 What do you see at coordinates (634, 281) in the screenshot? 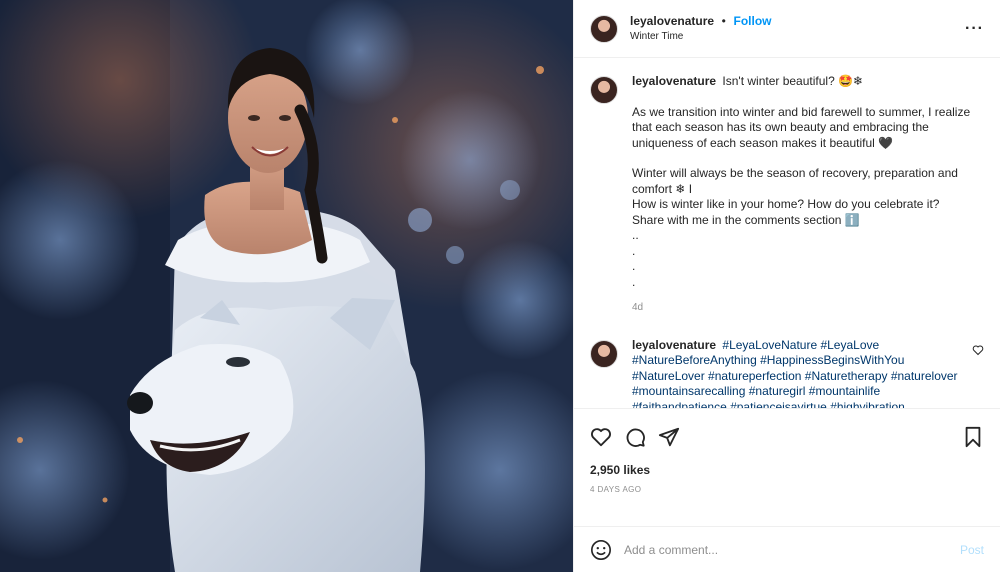
I see `caption-dots-4: .` at bounding box center [634, 281].